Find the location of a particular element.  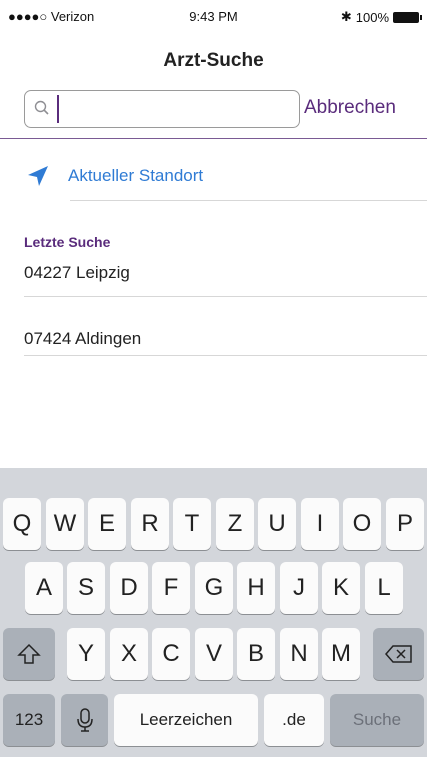

current-location-item: Aktueller Standort is located at coordinates (114, 176).